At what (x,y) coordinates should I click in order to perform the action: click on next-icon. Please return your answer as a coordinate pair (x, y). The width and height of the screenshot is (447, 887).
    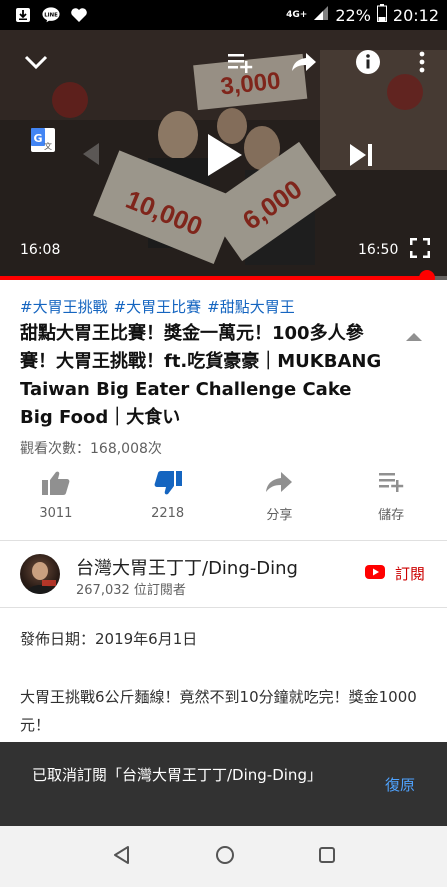
    Looking at the image, I should click on (361, 155).